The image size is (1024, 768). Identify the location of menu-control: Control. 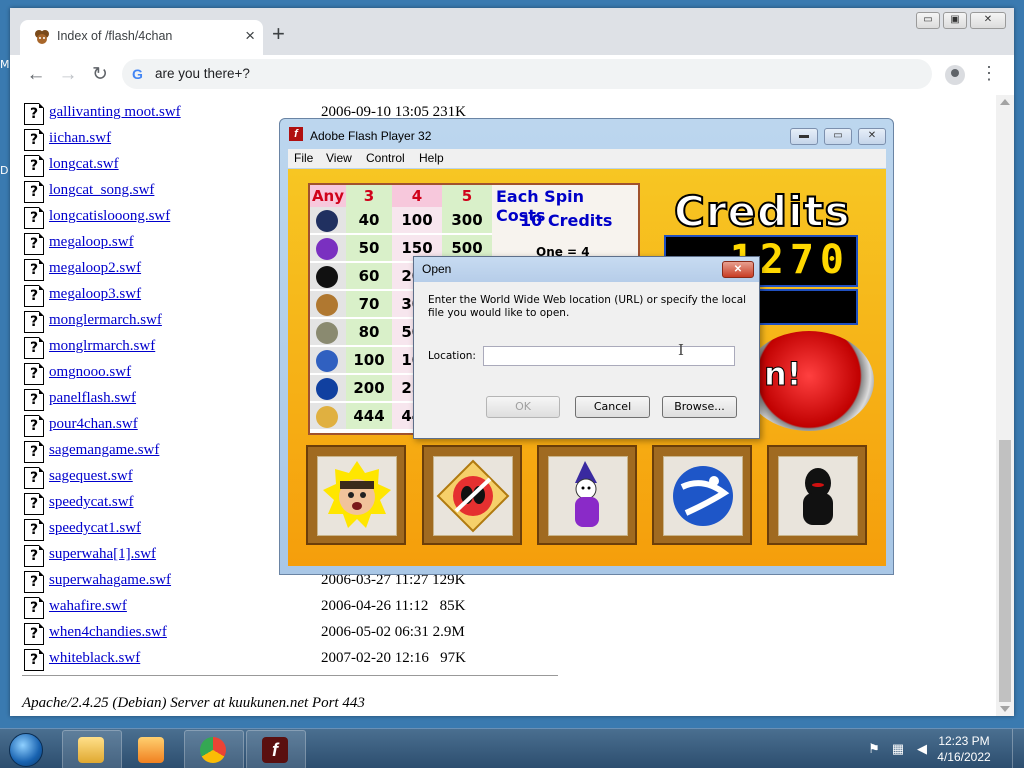
(385, 158).